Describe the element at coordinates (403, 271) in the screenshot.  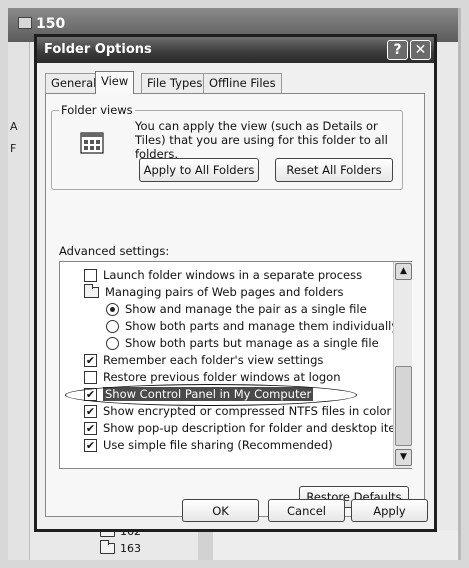
I see `scroll-up-button: ▲` at that location.